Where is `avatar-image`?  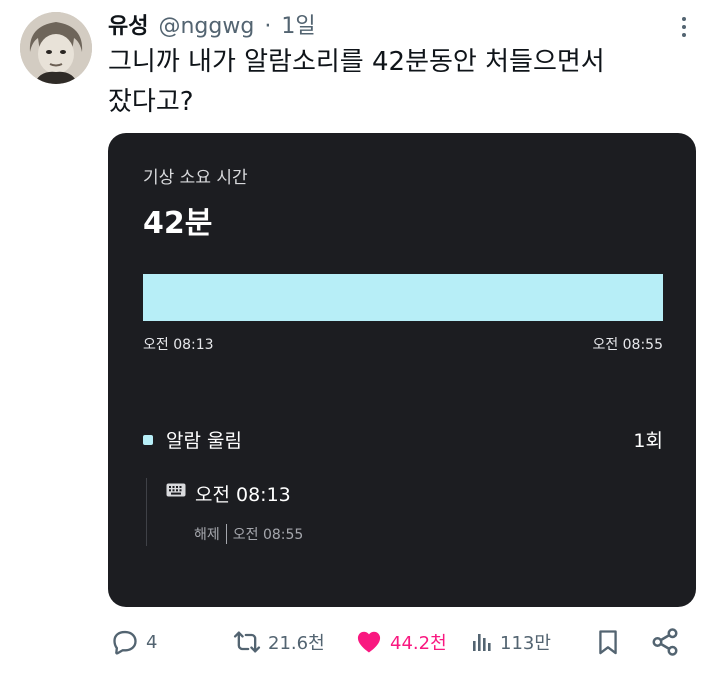 avatar-image is located at coordinates (56, 48).